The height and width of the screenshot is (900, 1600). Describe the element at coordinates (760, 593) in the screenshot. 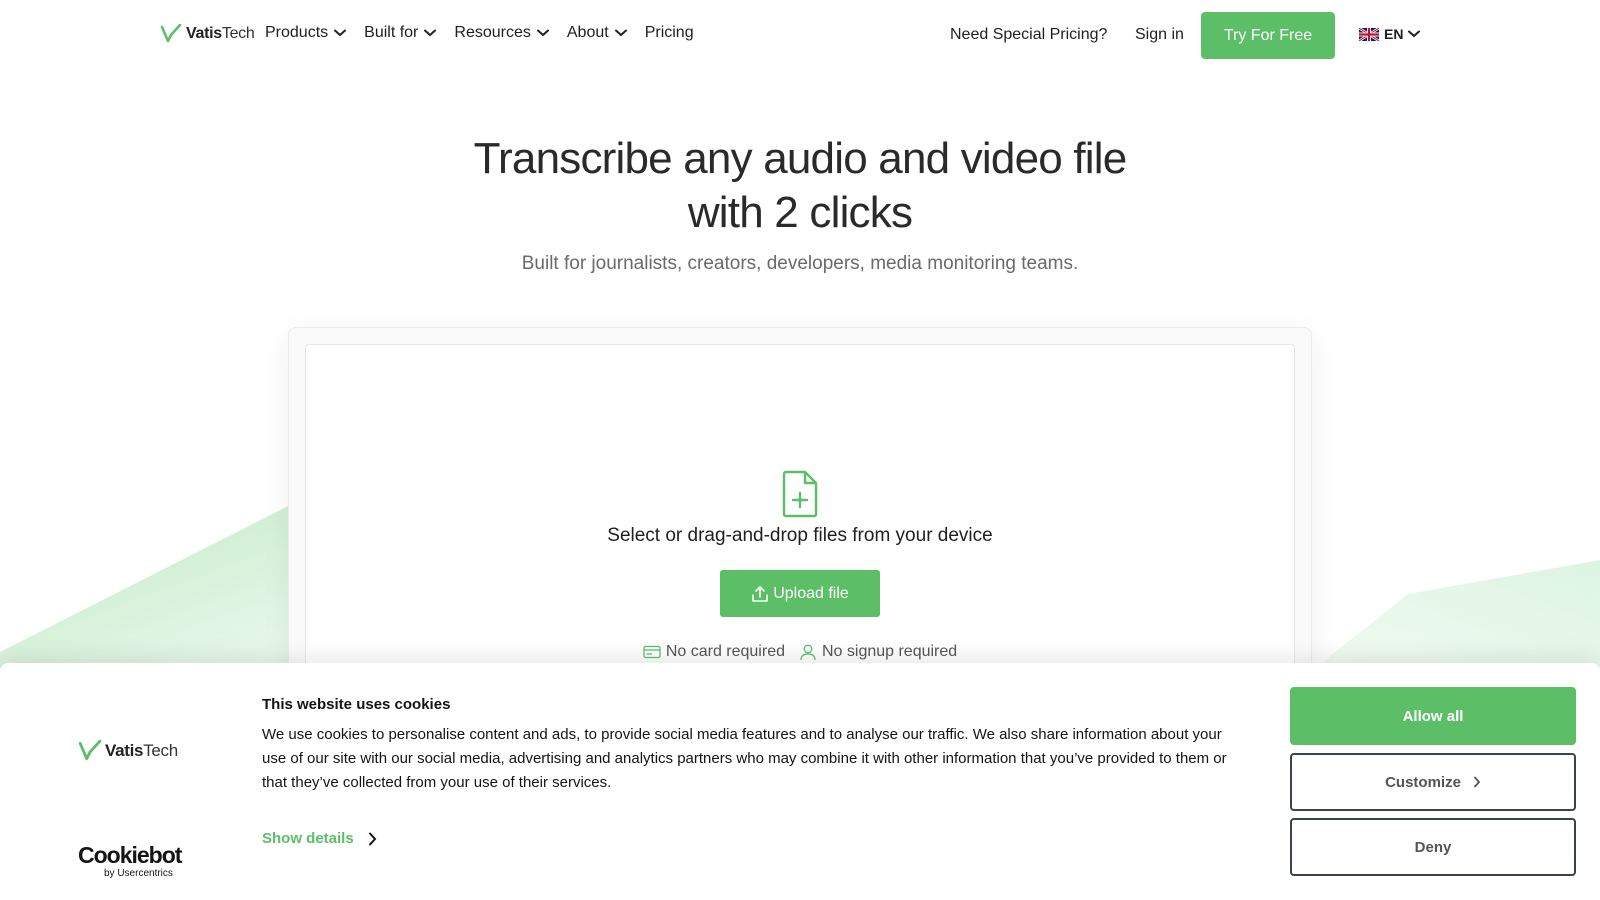

I see `upload-icon` at that location.